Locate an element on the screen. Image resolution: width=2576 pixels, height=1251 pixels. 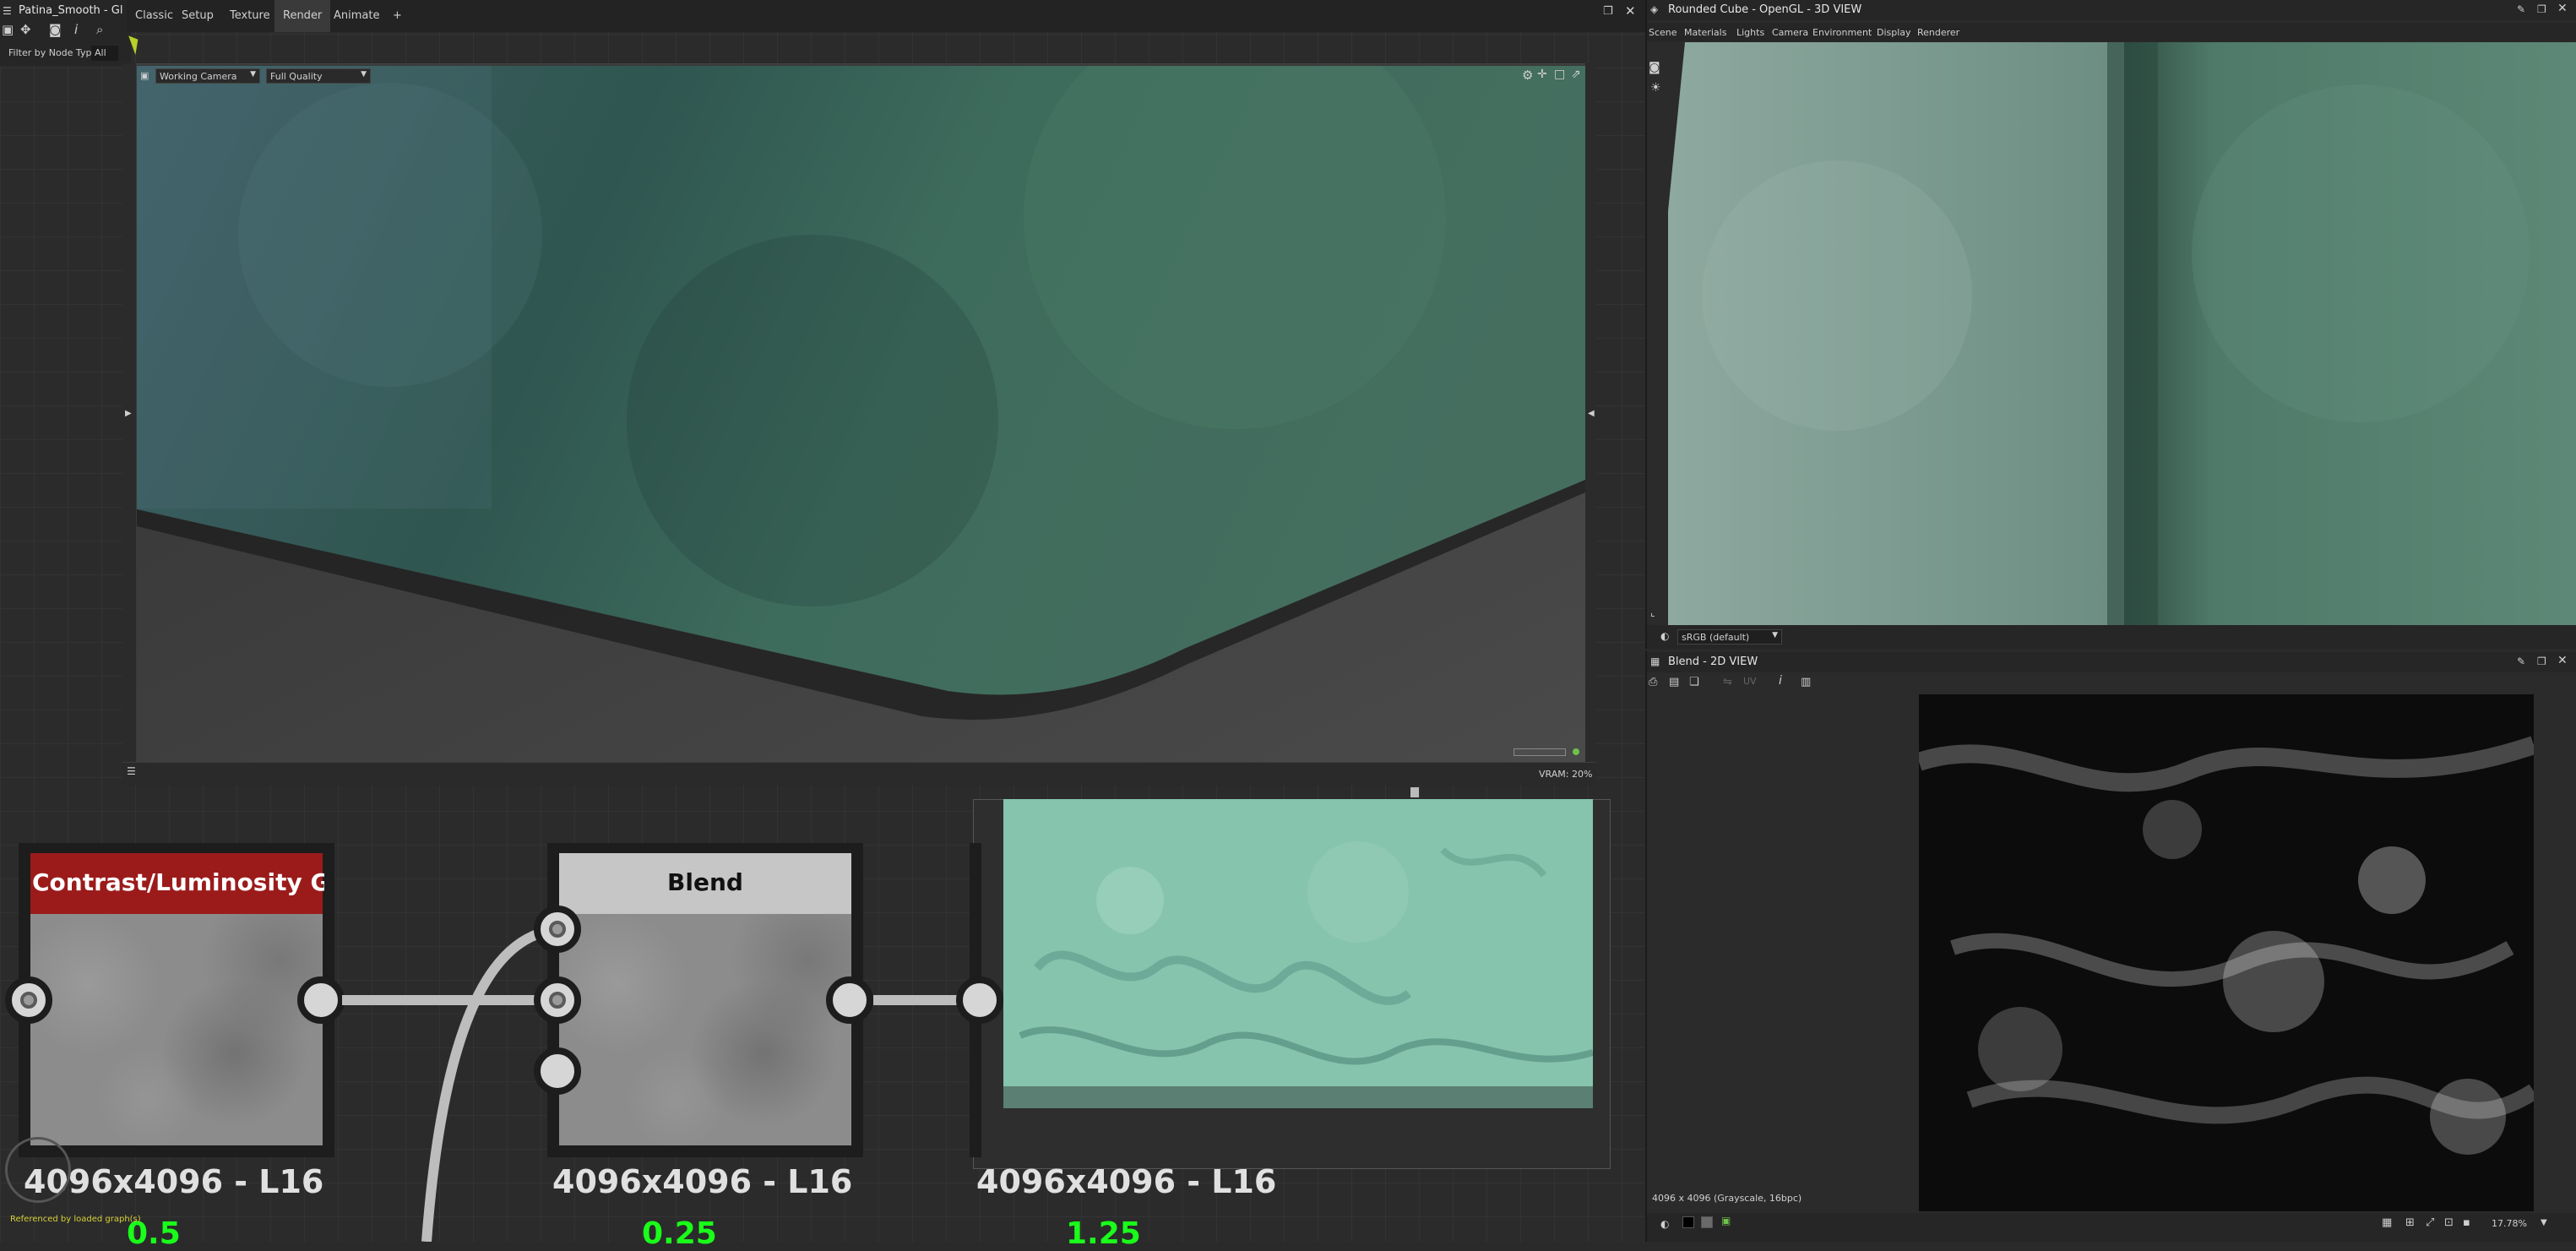
view3d-menu-display: Display is located at coordinates (1894, 32).